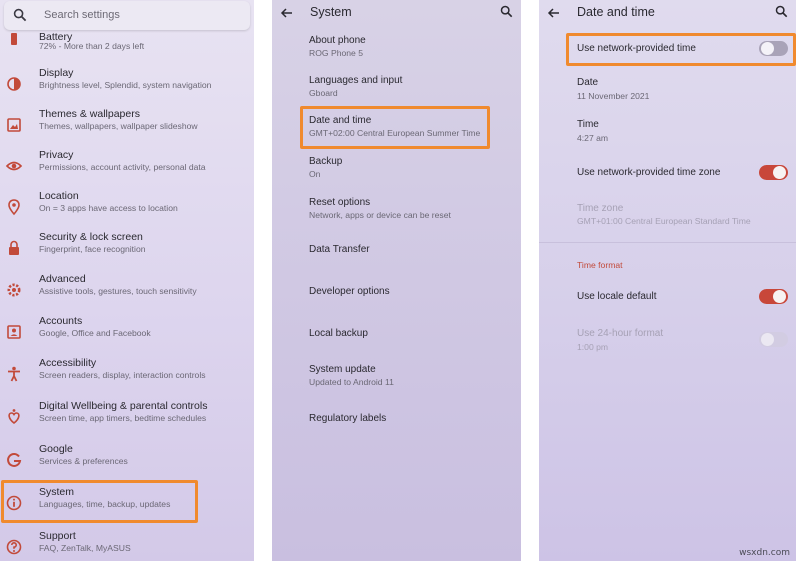 This screenshot has width=796, height=561. What do you see at coordinates (14, 166) in the screenshot?
I see `eye-icon` at bounding box center [14, 166].